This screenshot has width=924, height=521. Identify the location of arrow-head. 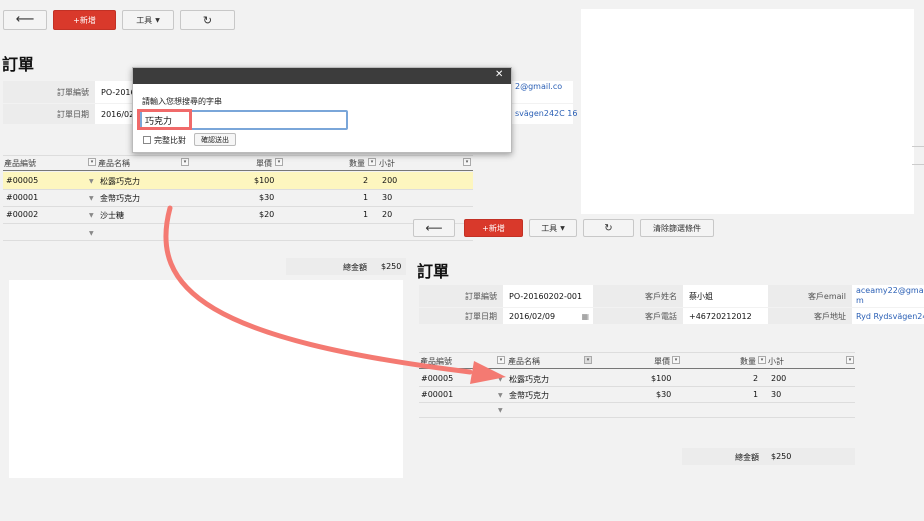
(488, 372).